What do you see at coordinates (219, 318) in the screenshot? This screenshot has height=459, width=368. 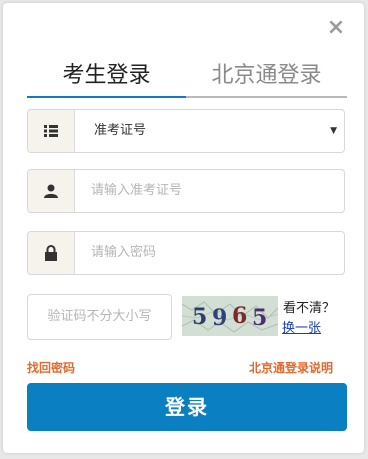 I see `captcha-char: 9` at bounding box center [219, 318].